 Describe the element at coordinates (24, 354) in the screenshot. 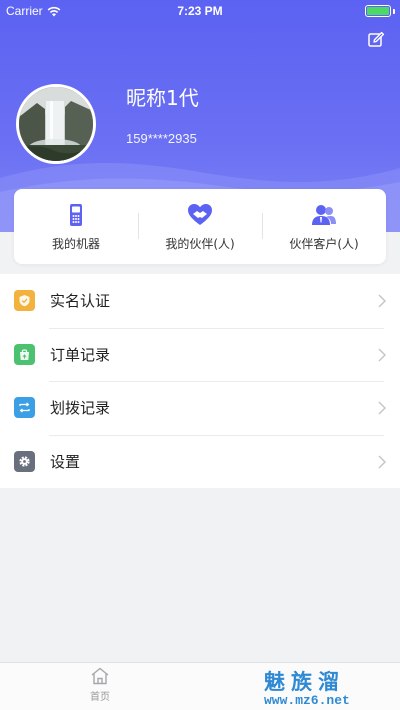

I see `bag-icon` at that location.